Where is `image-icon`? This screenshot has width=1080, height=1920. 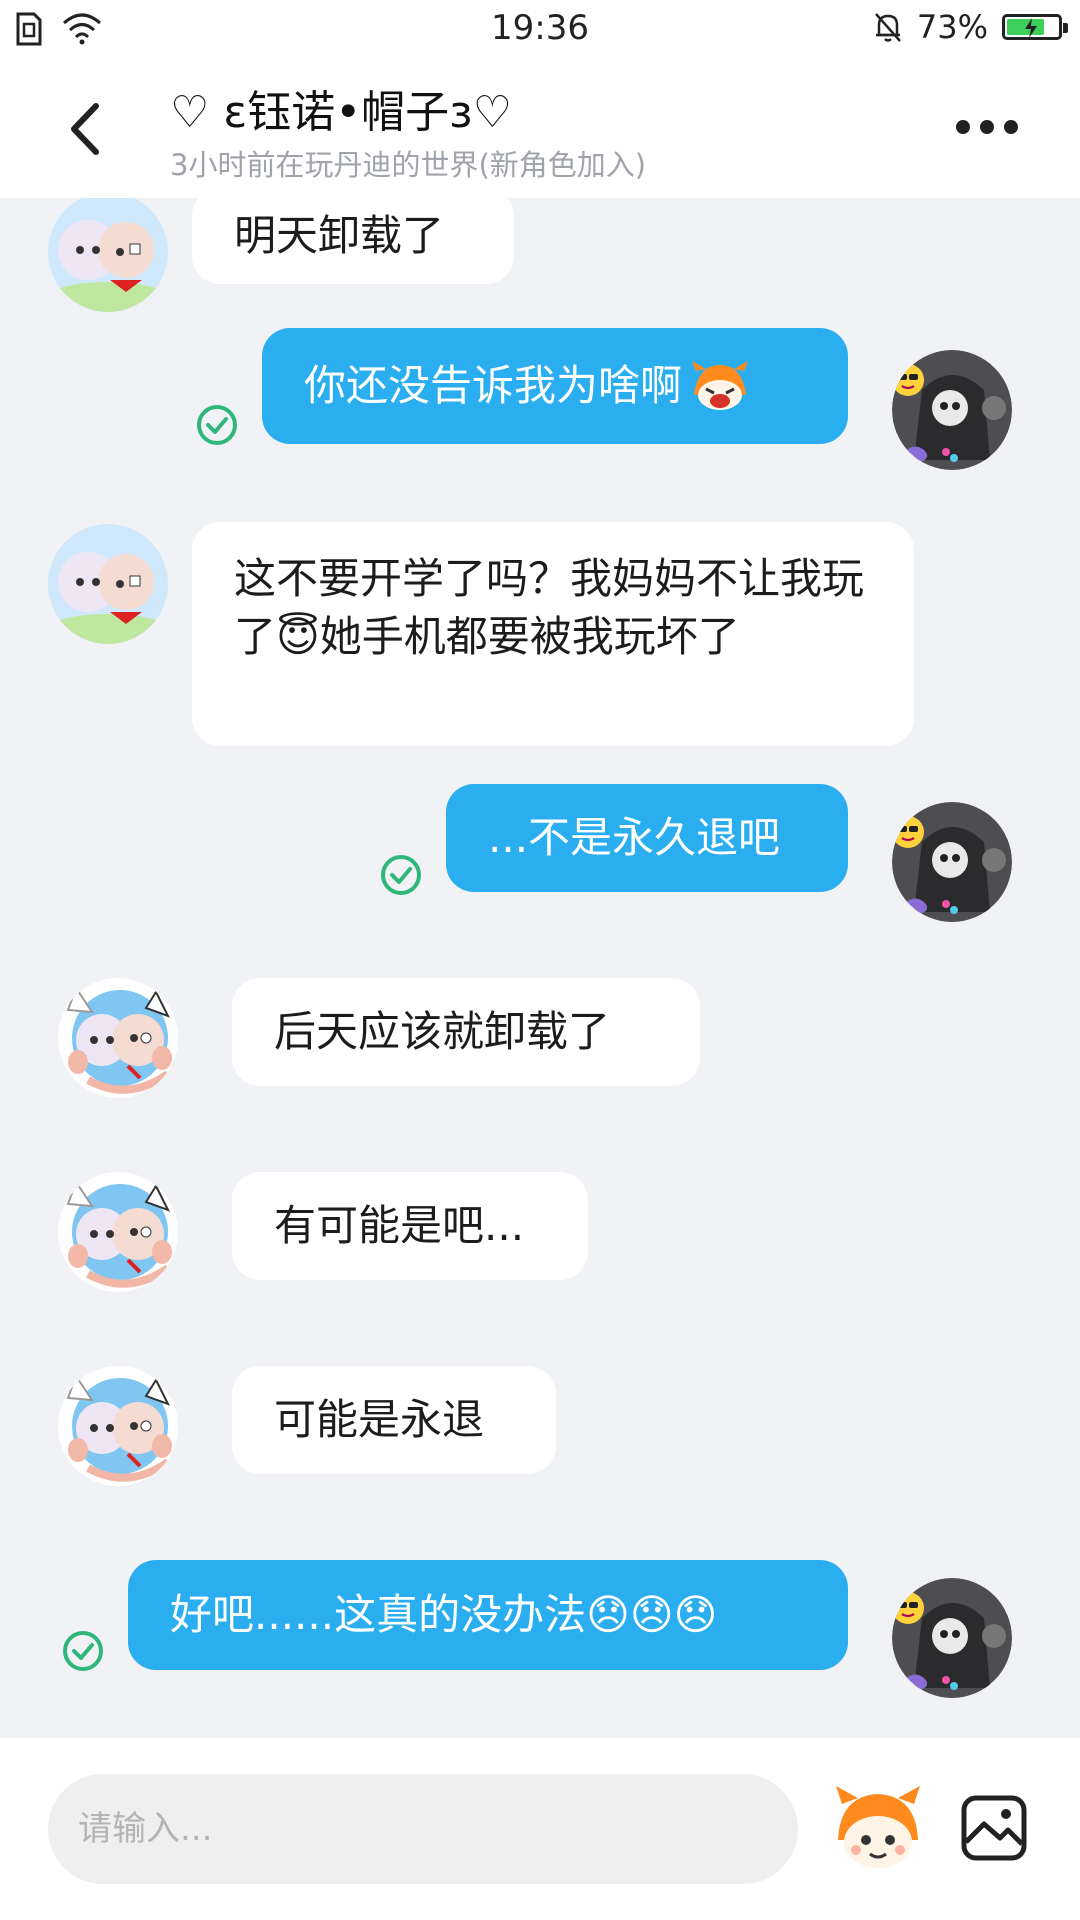
image-icon is located at coordinates (994, 1828).